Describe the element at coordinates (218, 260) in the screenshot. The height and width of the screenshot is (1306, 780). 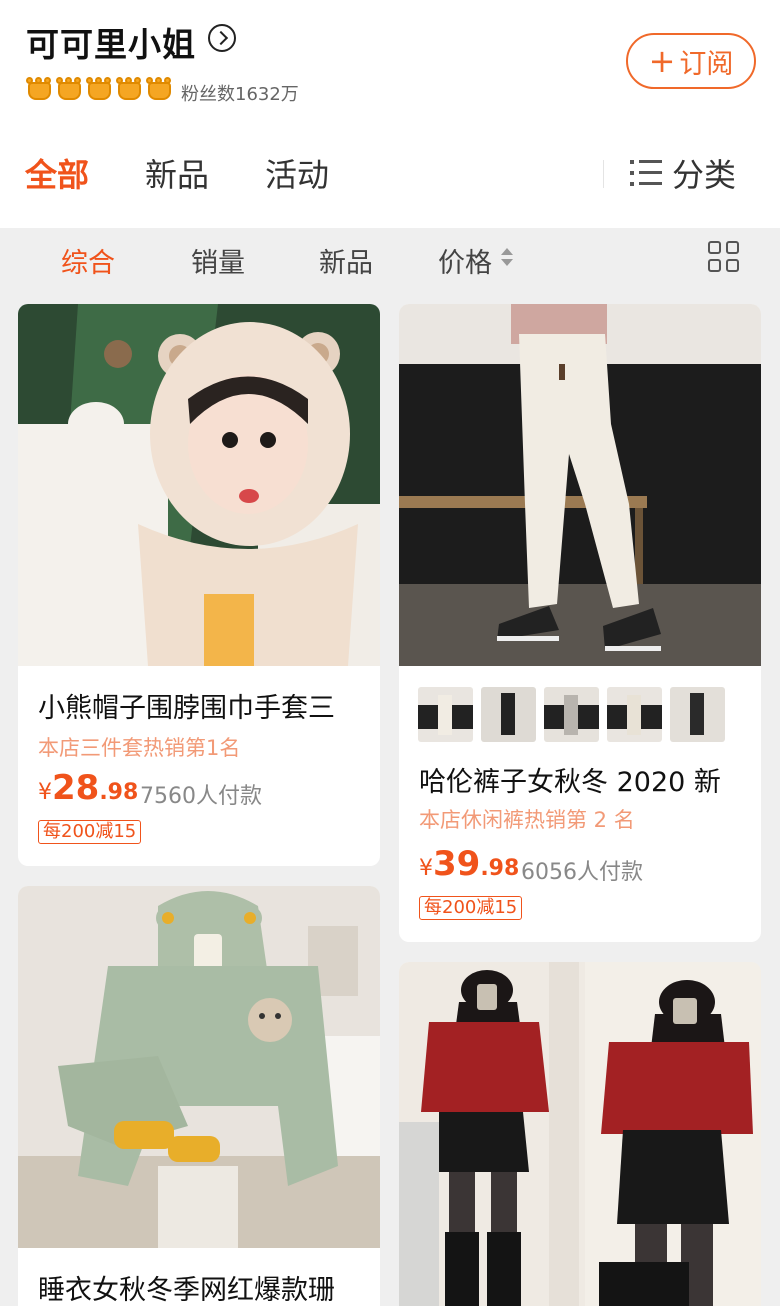
I see `sort-sales: 销量` at that location.